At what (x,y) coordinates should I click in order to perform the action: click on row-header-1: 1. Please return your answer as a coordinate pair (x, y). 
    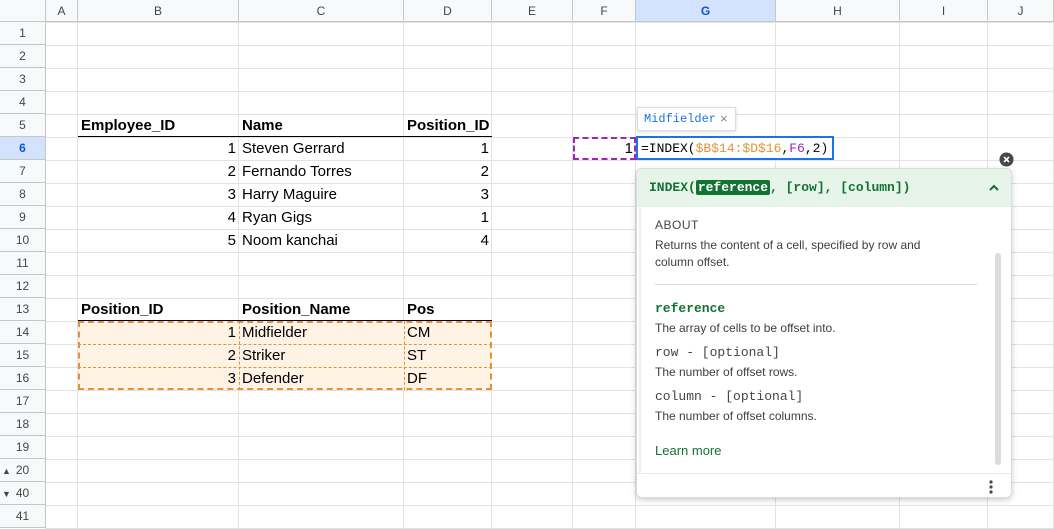
    Looking at the image, I should click on (23, 33).